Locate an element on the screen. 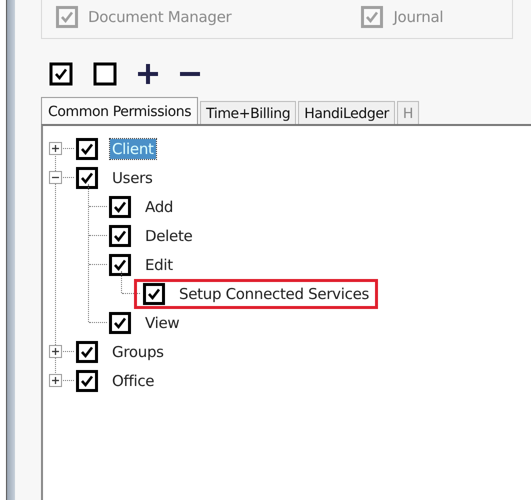  collapse-icon is located at coordinates (55, 177).